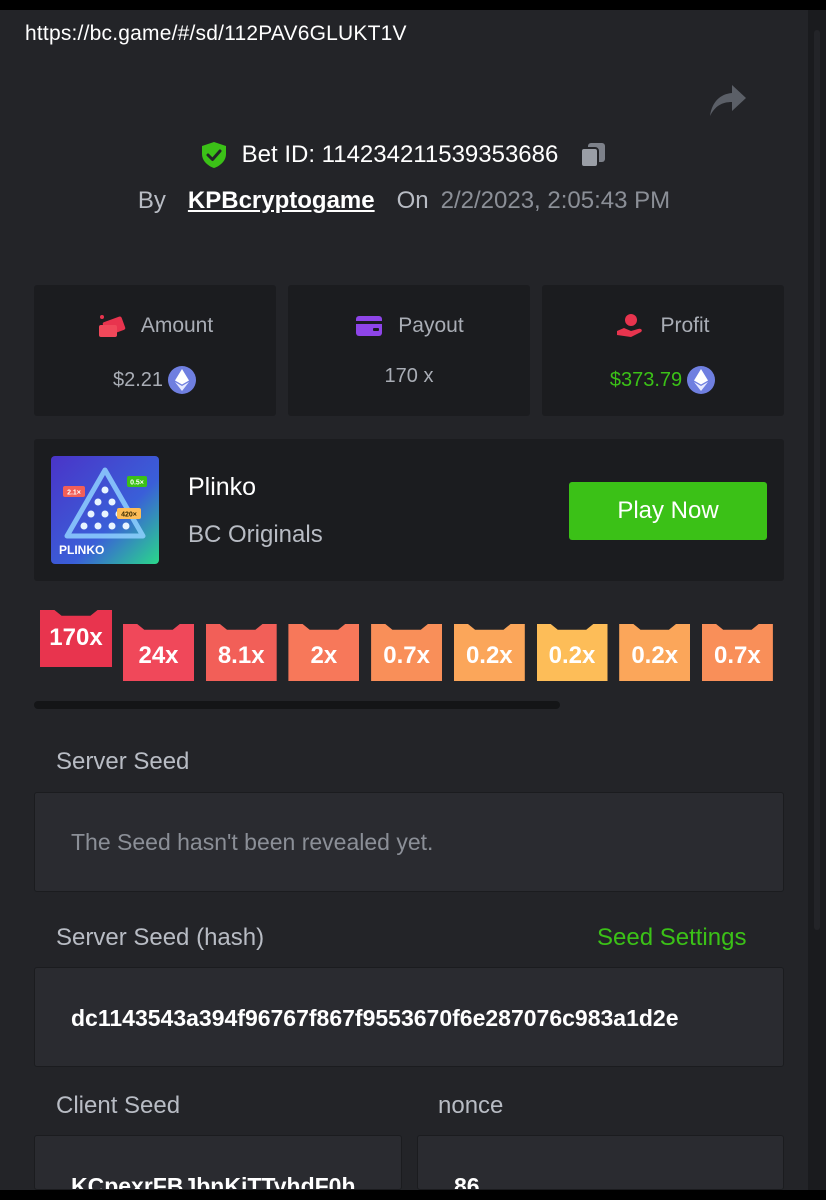  I want to click on thumb-badge: 0.5×, so click(137, 483).